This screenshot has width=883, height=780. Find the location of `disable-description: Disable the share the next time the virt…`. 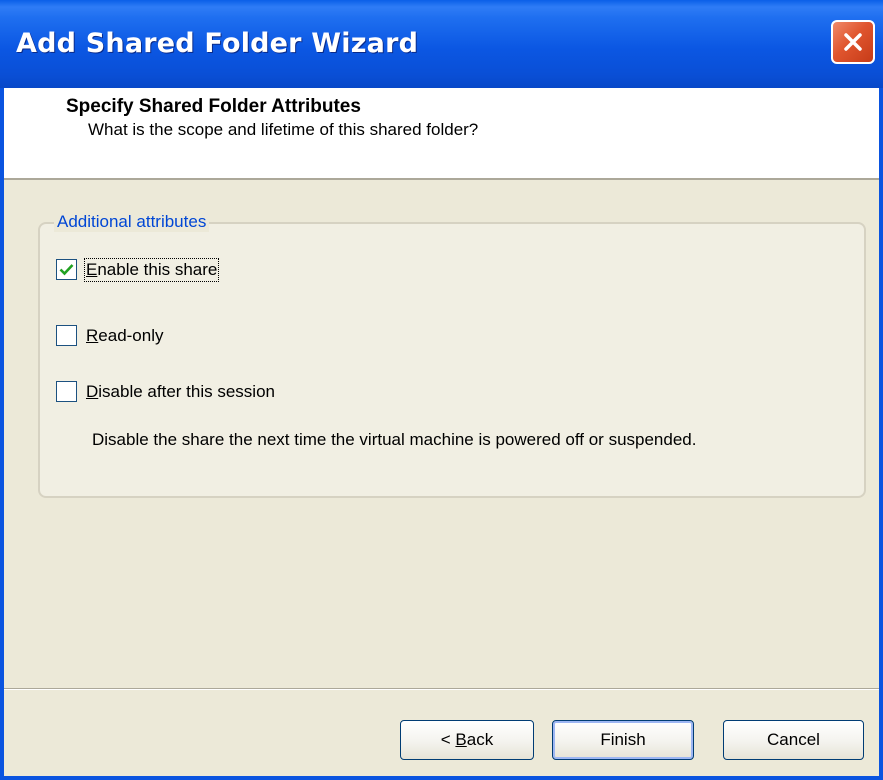

disable-description: Disable the share the next time the virt… is located at coordinates (394, 439).